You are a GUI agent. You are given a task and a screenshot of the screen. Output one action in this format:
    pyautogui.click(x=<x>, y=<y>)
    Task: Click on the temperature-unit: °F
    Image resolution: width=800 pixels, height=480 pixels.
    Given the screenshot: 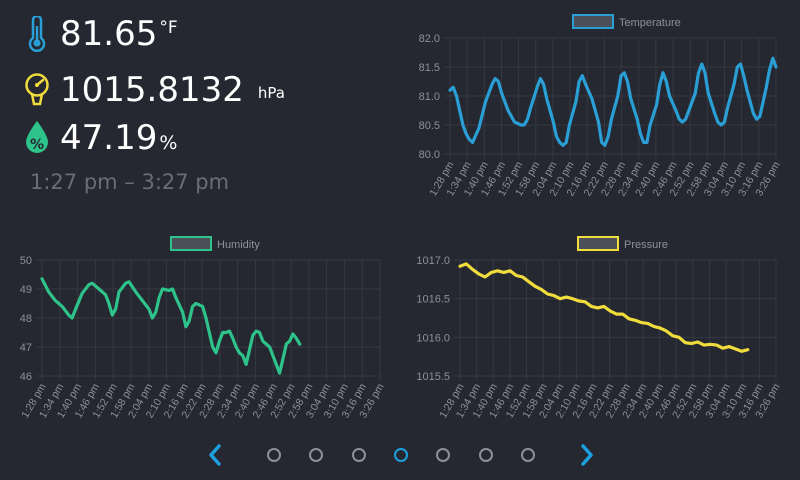 What is the action you would take?
    pyautogui.click(x=168, y=28)
    